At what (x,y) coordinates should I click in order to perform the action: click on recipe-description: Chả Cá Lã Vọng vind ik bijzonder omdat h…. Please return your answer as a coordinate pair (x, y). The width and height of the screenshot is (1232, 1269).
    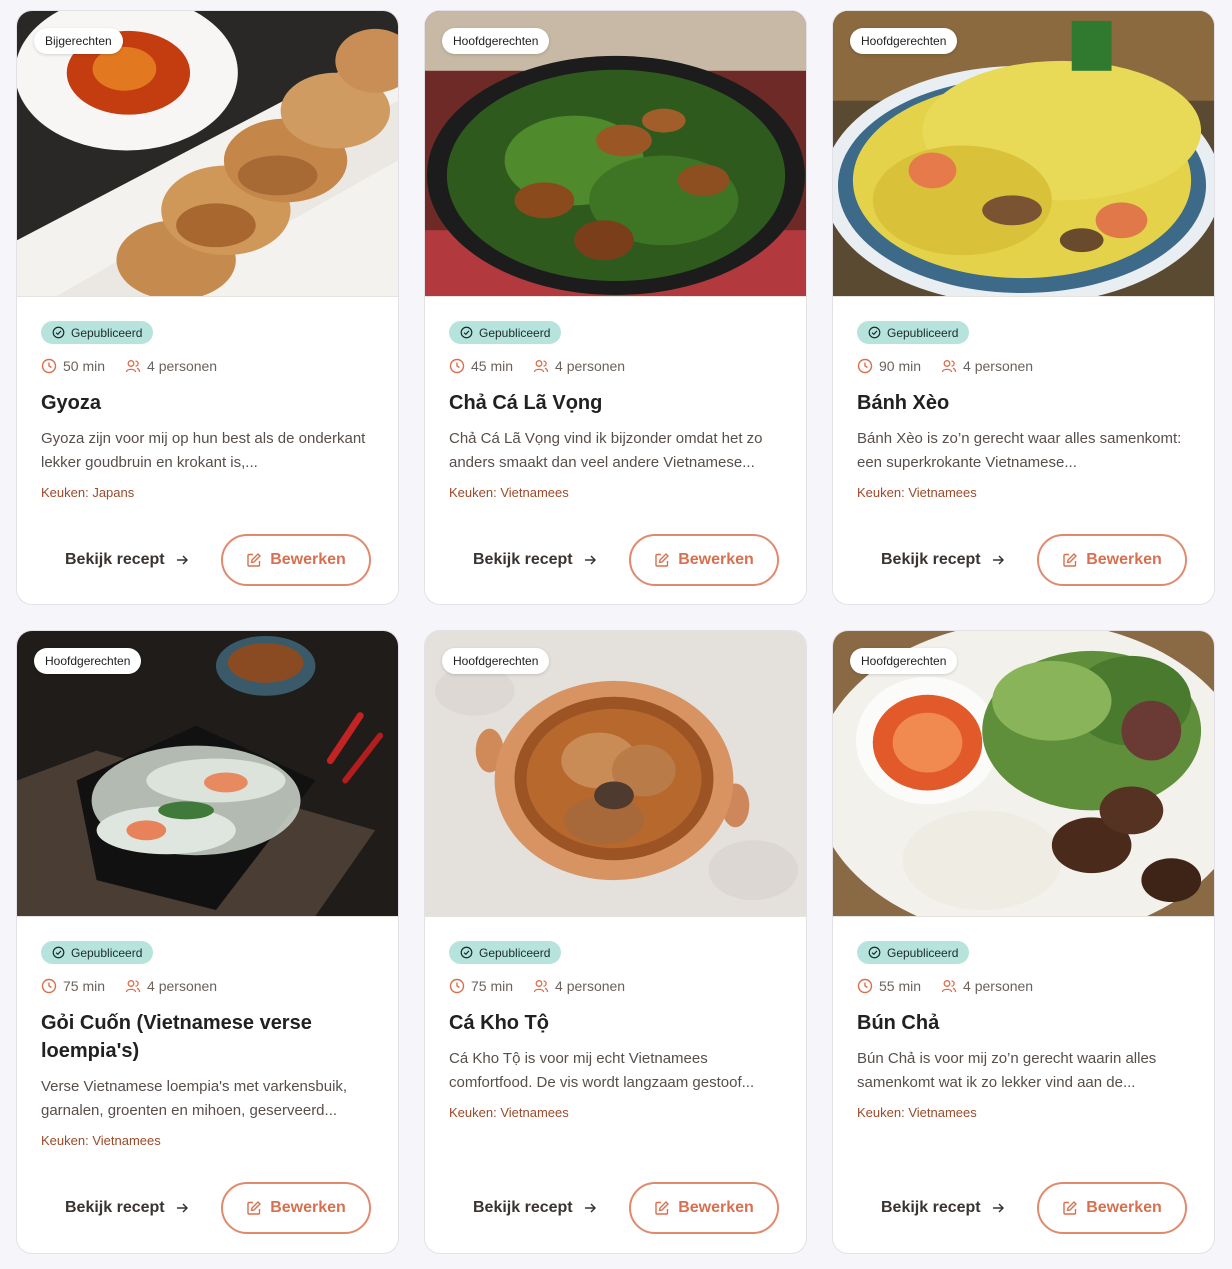
    Looking at the image, I should click on (606, 450).